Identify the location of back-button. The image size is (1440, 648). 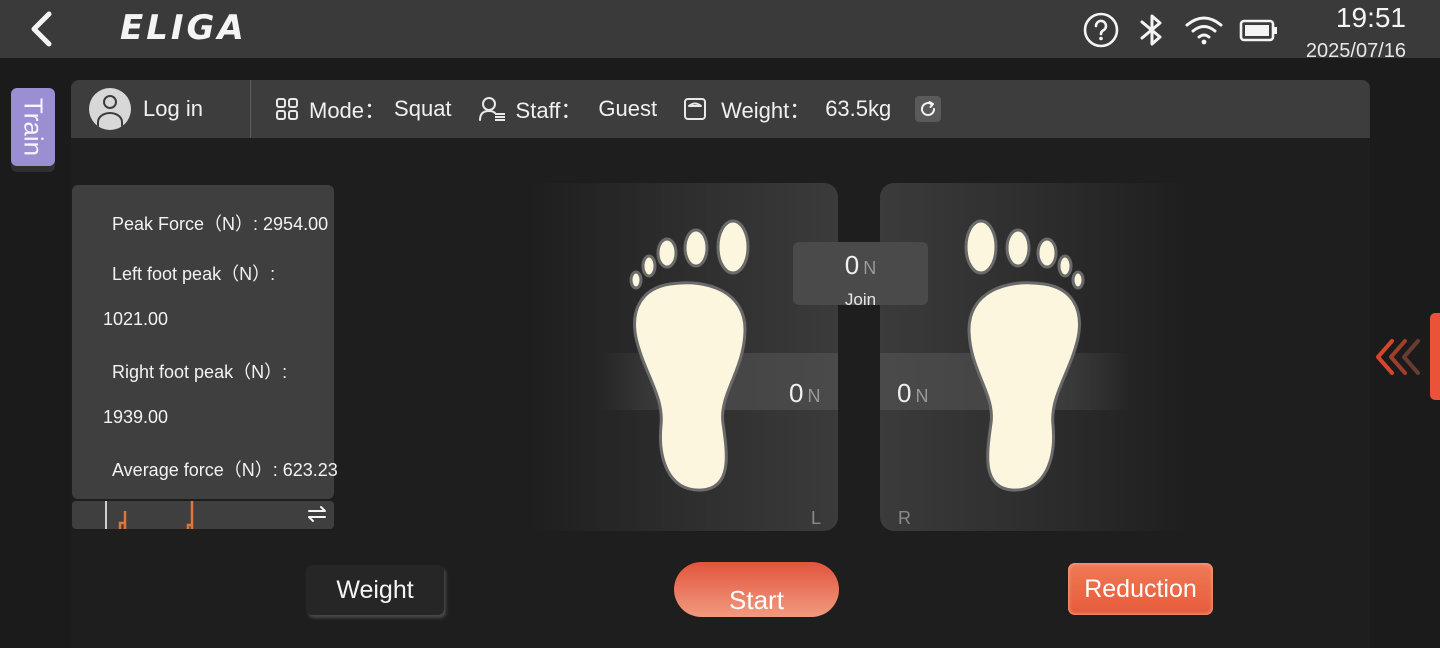
(42, 29).